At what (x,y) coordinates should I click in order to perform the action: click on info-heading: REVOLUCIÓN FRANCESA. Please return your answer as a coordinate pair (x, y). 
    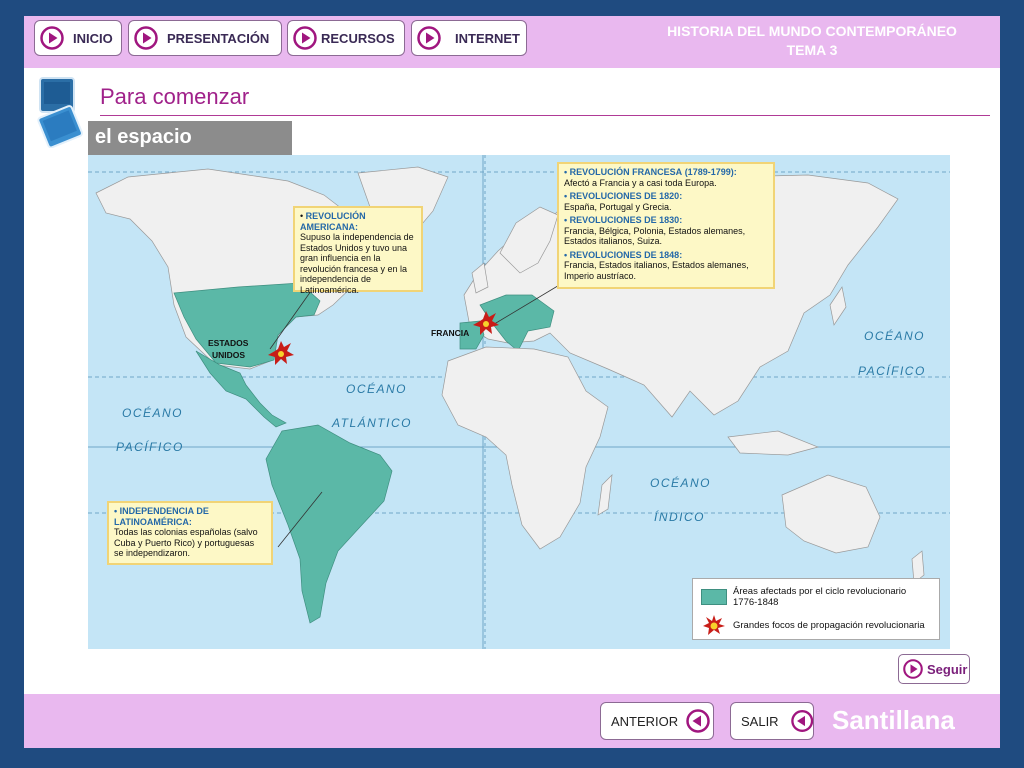
    Looking at the image, I should click on (626, 172).